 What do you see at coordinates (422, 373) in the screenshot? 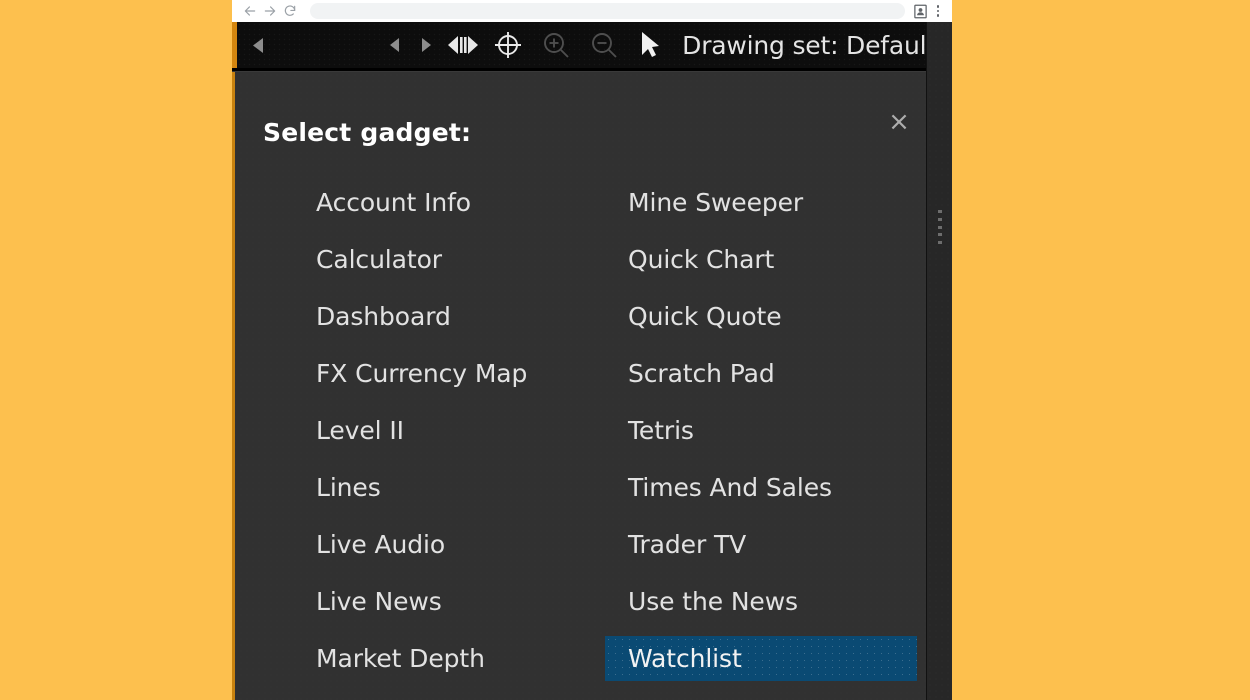
I see `gadget-item-label: FX Currency Map` at bounding box center [422, 373].